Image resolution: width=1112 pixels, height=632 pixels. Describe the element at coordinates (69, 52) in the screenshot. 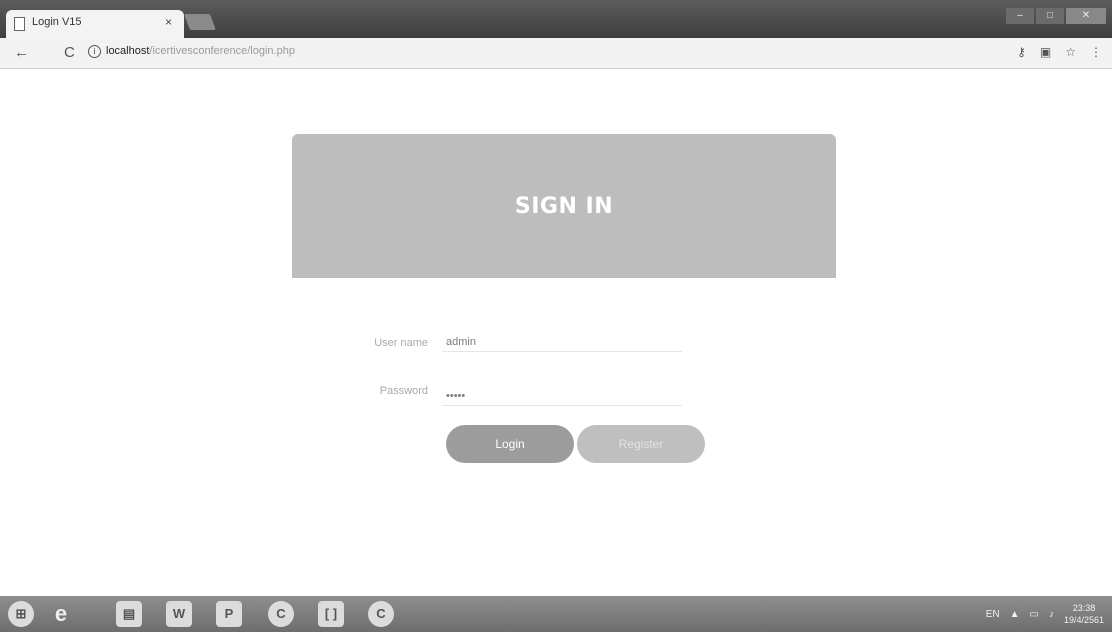

I see `reload-icon: C` at that location.